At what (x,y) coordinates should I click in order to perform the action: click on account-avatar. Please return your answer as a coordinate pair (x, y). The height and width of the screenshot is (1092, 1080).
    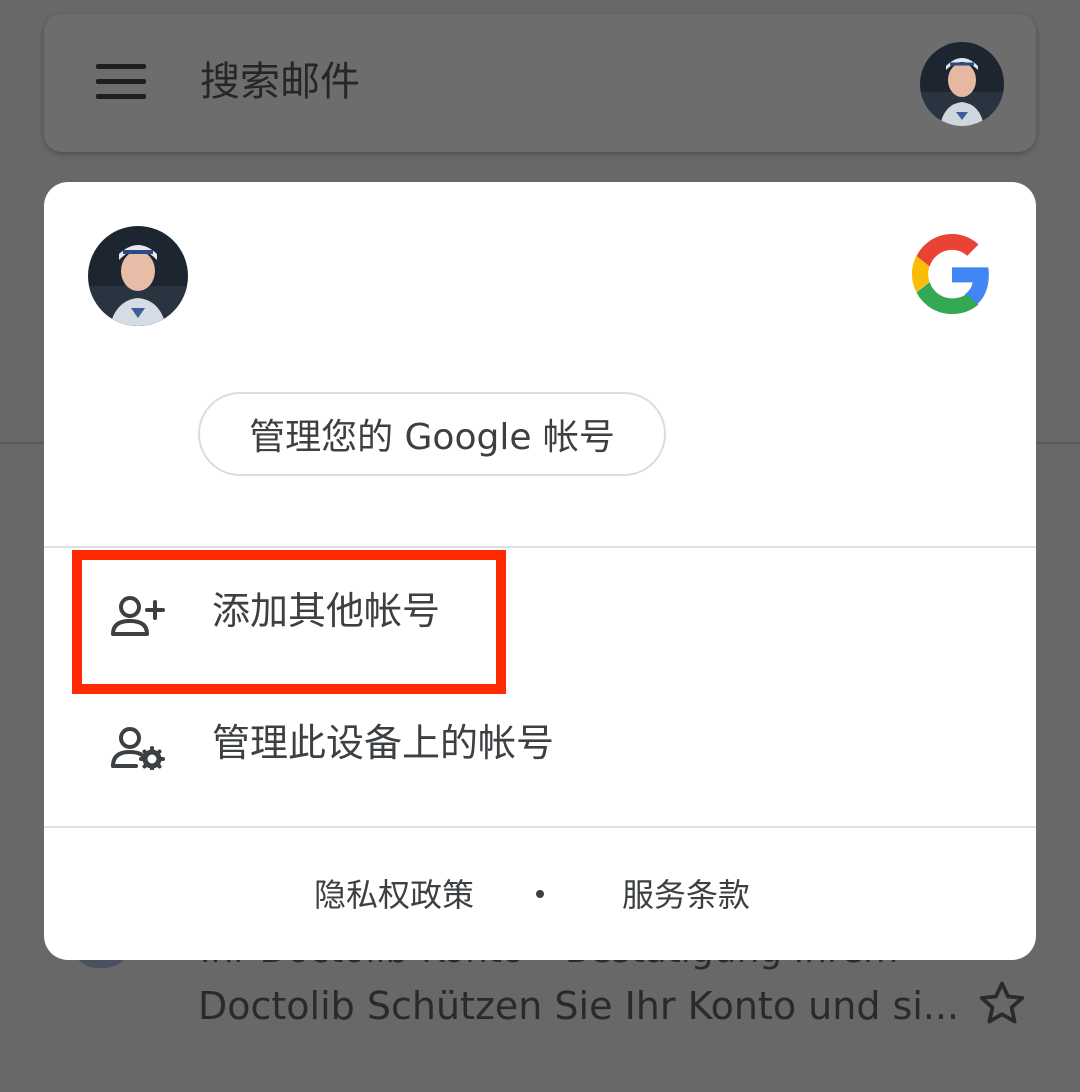
    Looking at the image, I should click on (138, 276).